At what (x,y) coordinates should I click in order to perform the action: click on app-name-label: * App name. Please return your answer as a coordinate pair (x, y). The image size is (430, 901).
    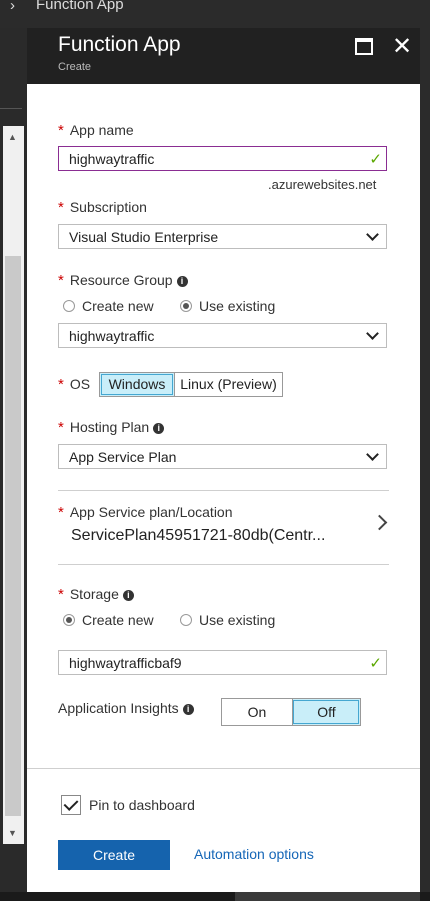
    Looking at the image, I should click on (96, 130).